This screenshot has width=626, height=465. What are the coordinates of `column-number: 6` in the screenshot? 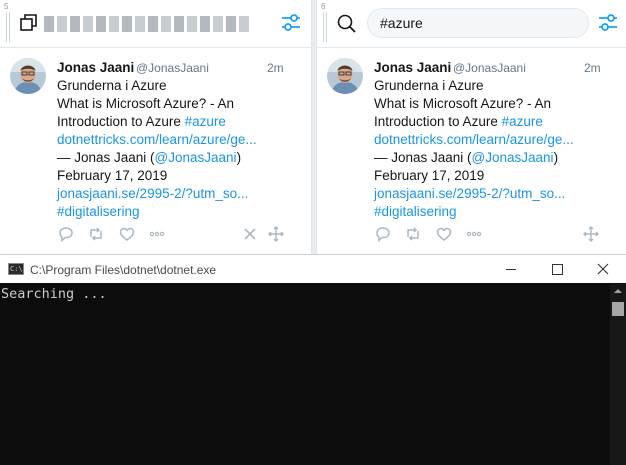 It's located at (323, 6).